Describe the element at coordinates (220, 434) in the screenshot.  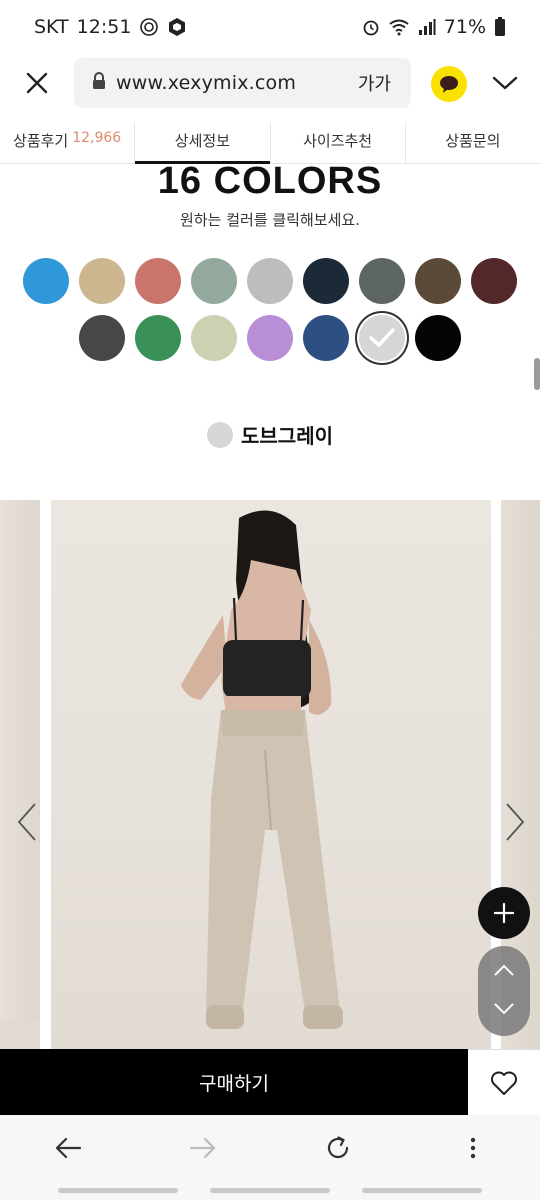
I see `selected-color-dot` at that location.